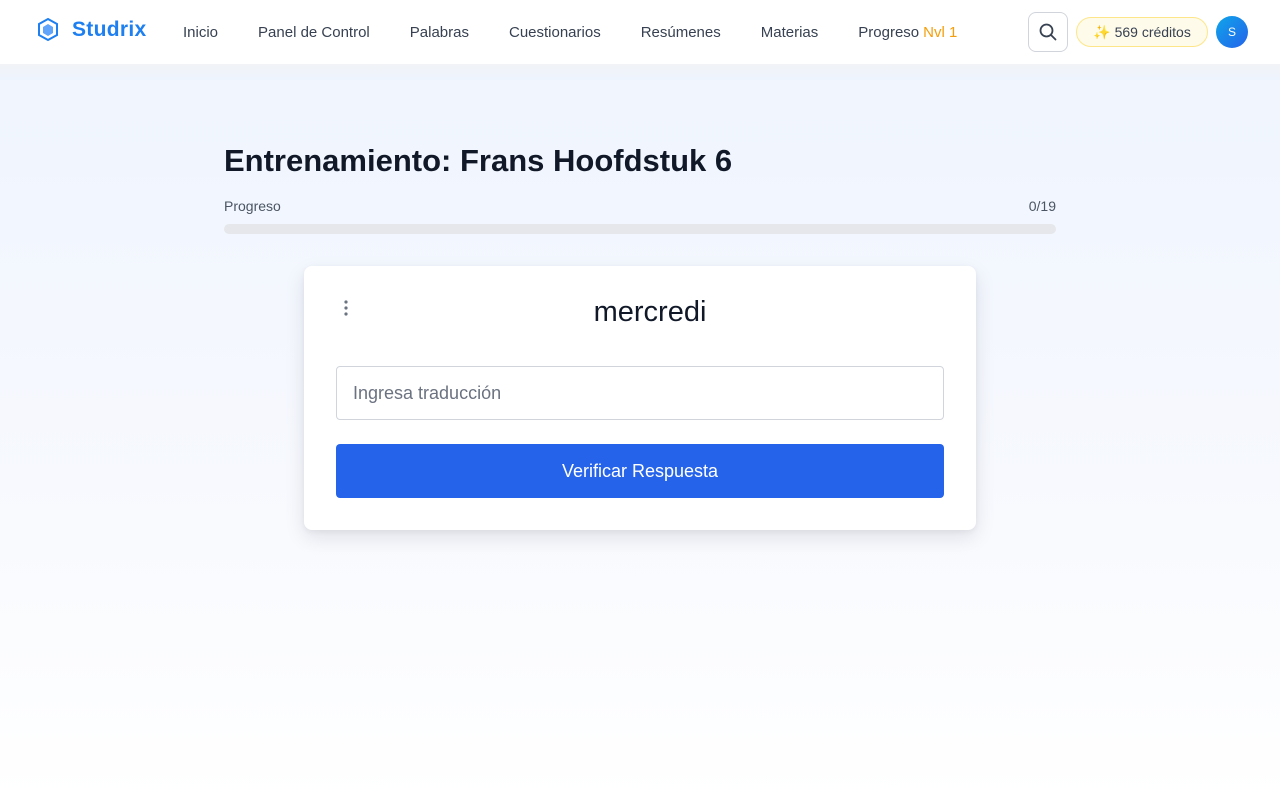 The width and height of the screenshot is (1280, 800). Describe the element at coordinates (681, 32) in the screenshot. I see `nav-item-resumenes: Resúmenes` at that location.